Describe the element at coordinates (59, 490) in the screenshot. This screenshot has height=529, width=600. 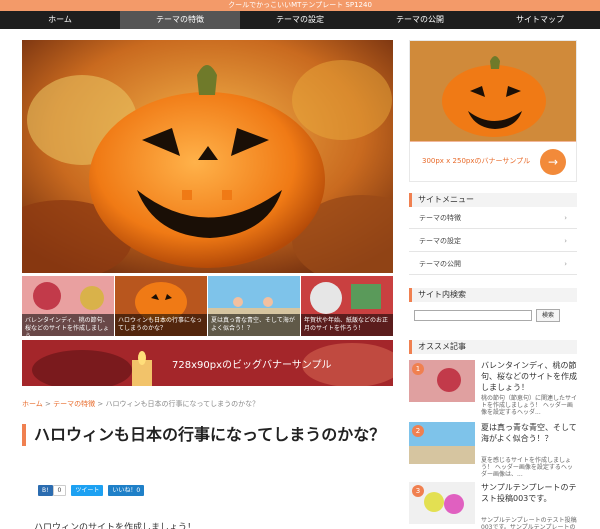
I see `hatena-bookmark-count: 0` at that location.